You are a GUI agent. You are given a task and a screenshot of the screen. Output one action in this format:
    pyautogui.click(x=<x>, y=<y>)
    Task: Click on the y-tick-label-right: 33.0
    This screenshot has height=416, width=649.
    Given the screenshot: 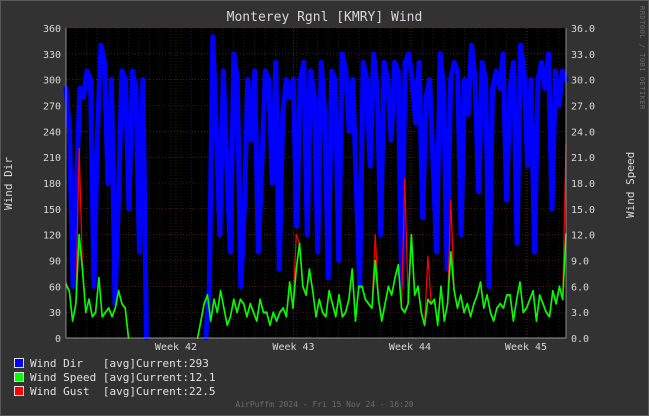 What is the action you would take?
    pyautogui.click(x=583, y=55)
    